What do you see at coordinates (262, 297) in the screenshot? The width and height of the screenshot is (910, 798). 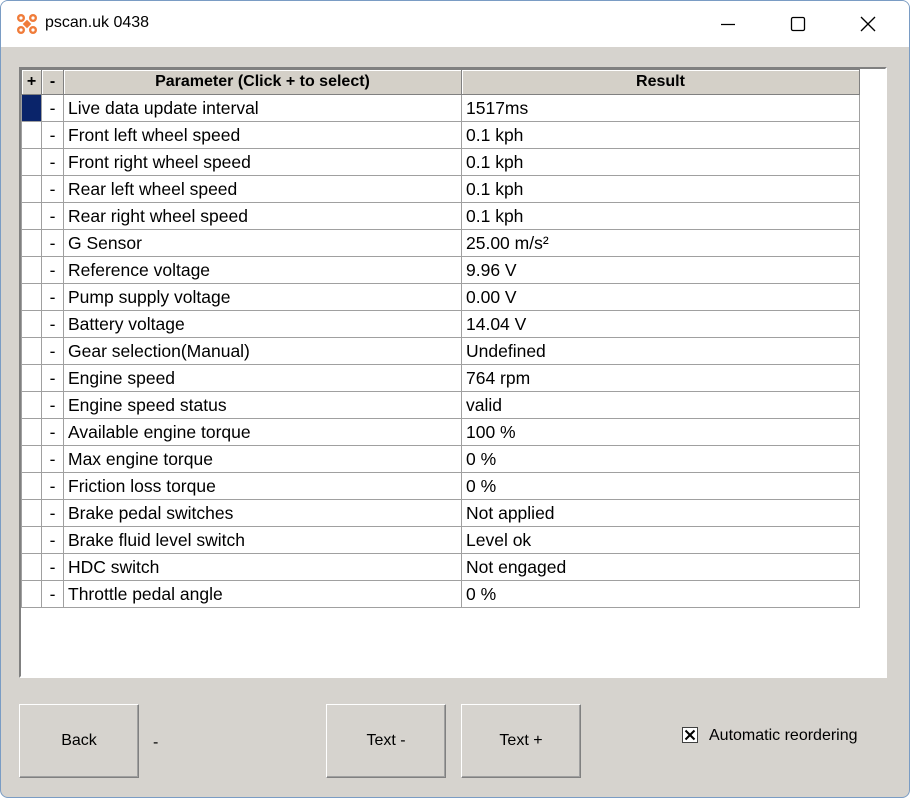 I see `parameter-cell: Pump supply voltage` at bounding box center [262, 297].